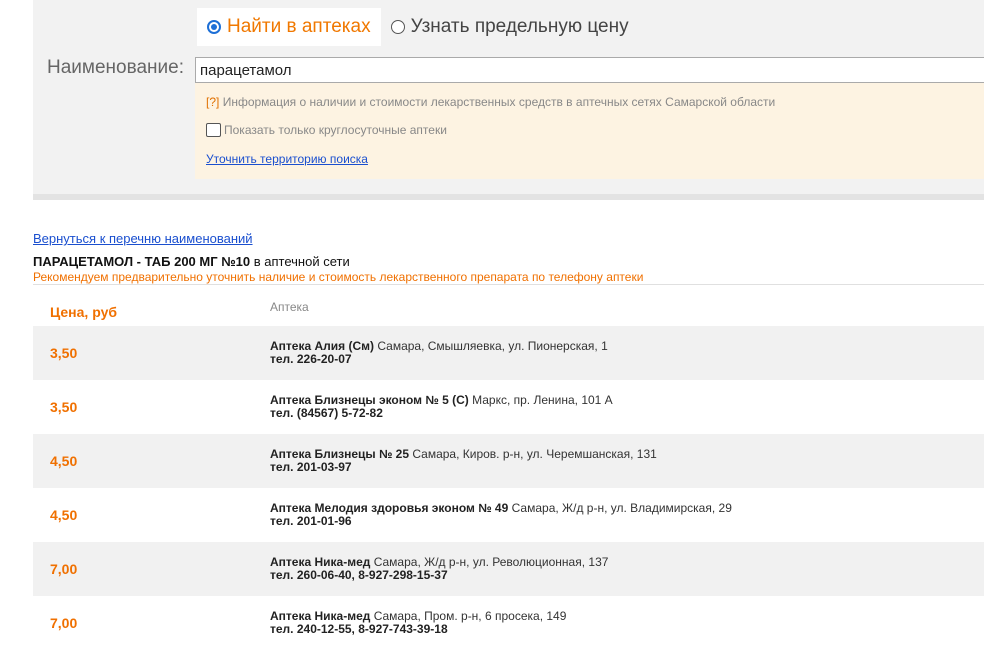  What do you see at coordinates (311, 521) in the screenshot?
I see `pharmacy-phone: тел. 201-01-96` at bounding box center [311, 521].